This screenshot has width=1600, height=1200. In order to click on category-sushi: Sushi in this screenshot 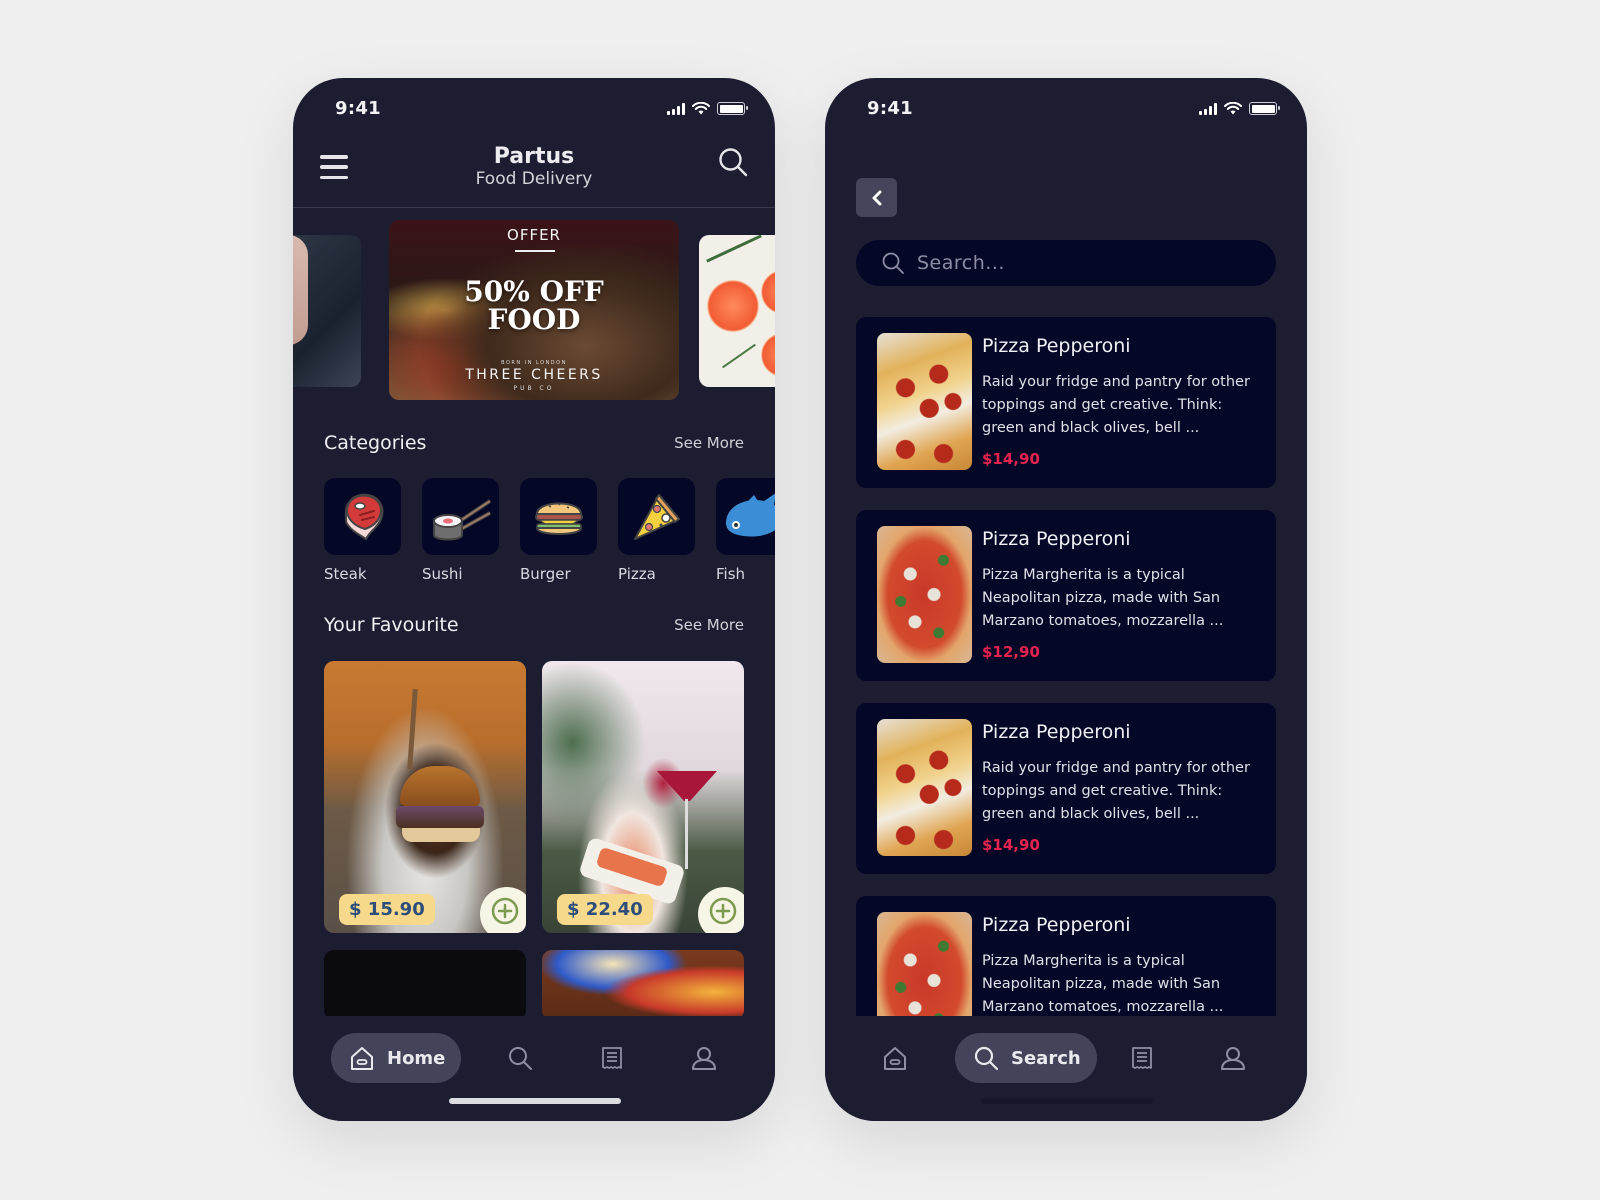, I will do `click(460, 530)`.